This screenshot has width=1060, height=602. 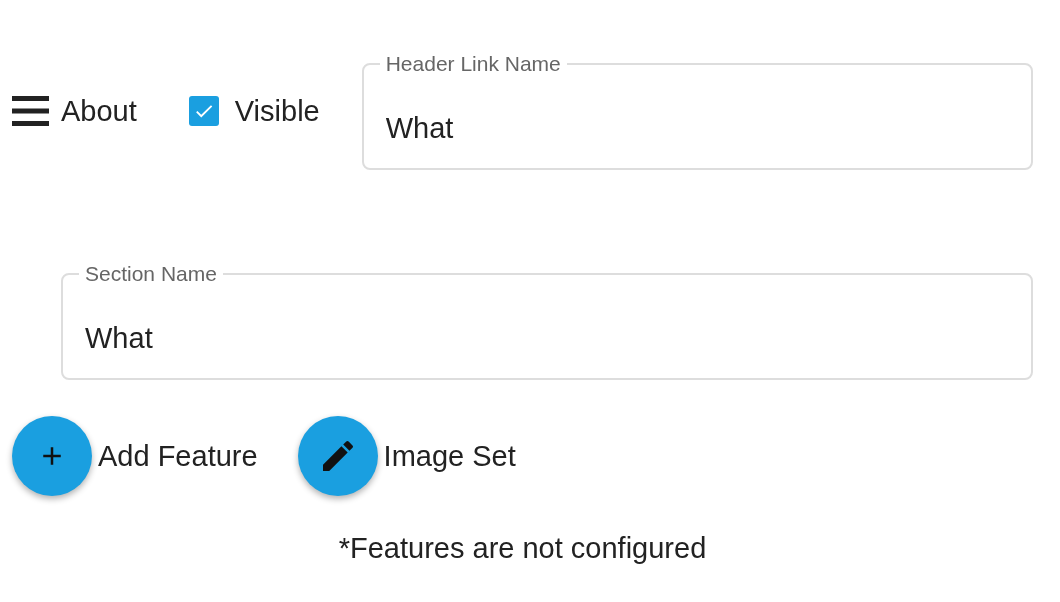 What do you see at coordinates (99, 111) in the screenshot?
I see `section-title: About` at bounding box center [99, 111].